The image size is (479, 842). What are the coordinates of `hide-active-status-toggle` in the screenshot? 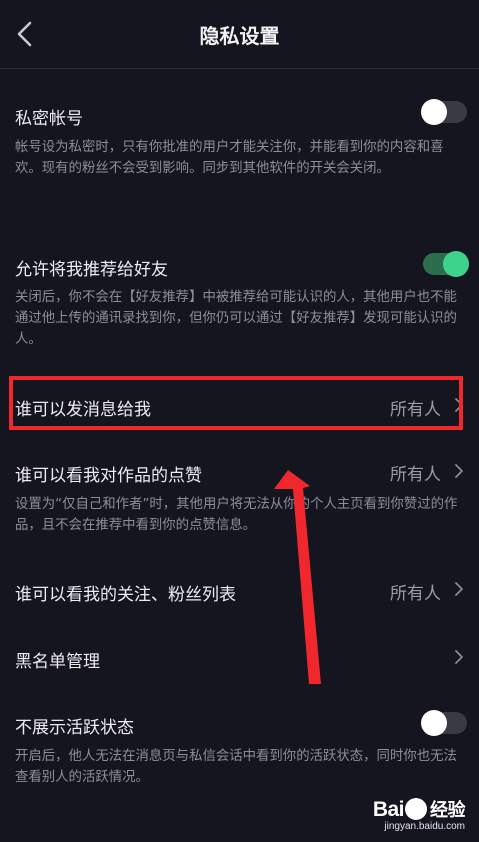 It's located at (444, 723).